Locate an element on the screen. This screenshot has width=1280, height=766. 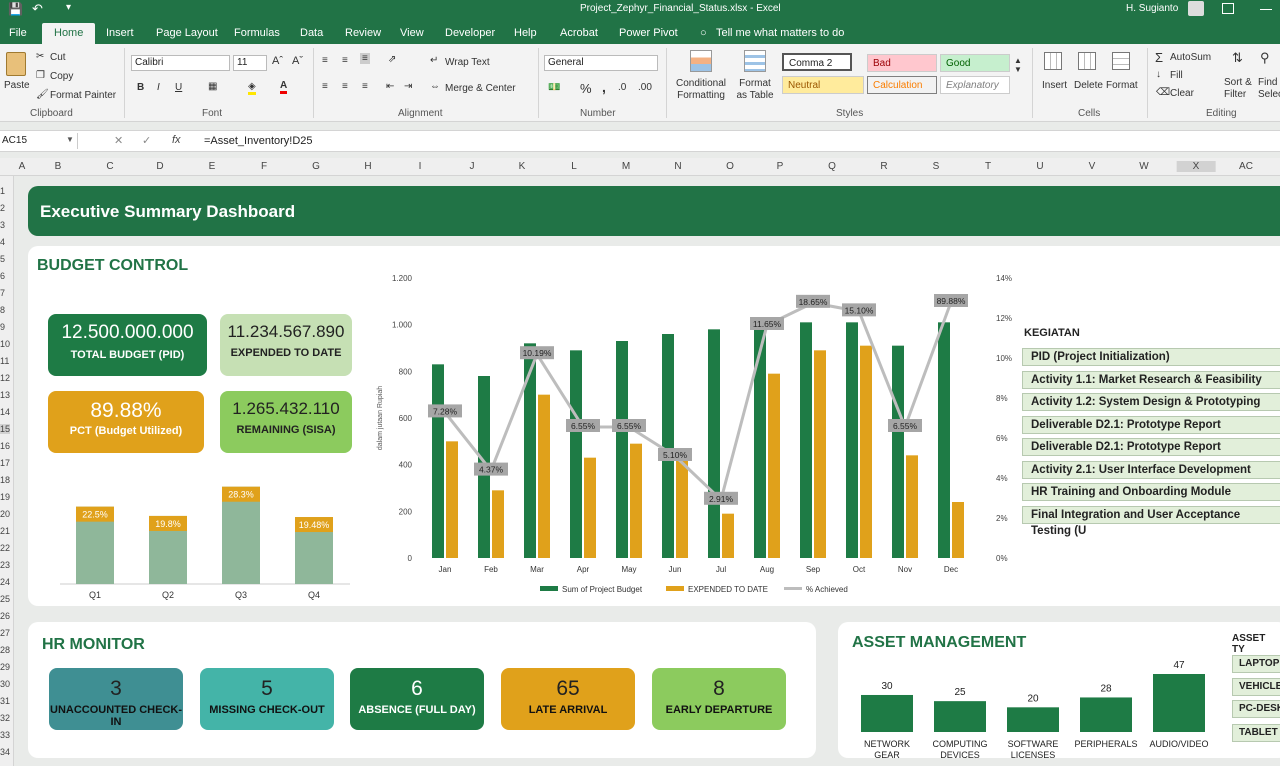
kegiatan-item: Activity 2.1: User Interface Development is located at coordinates (1151, 469).